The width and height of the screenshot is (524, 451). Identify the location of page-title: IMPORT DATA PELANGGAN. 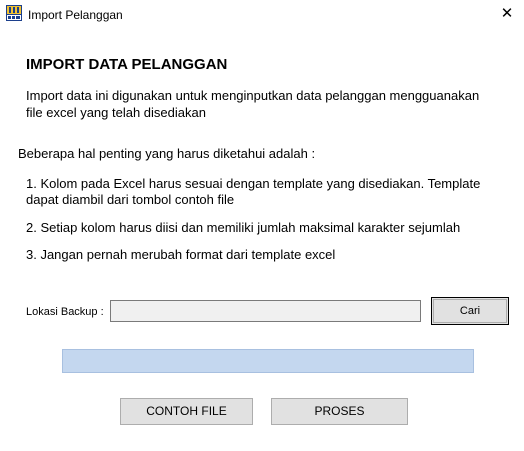
(127, 64).